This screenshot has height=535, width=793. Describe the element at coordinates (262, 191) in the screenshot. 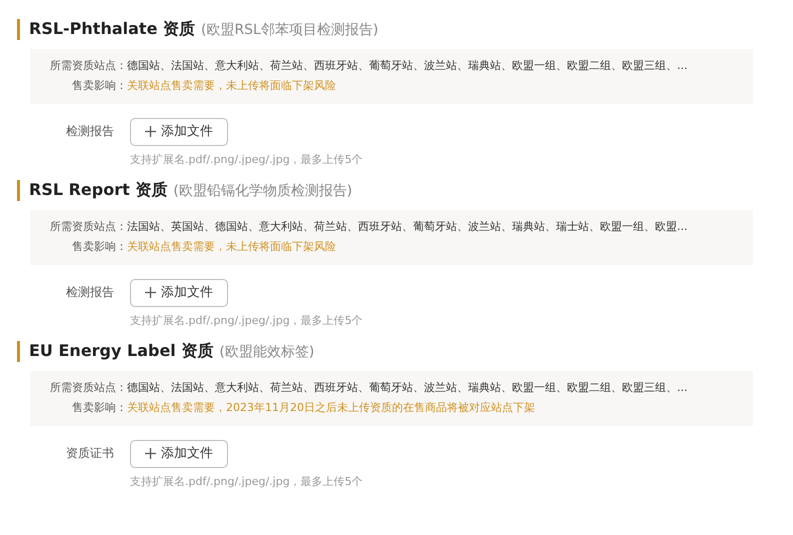

I see `section-subtitle: (欧盟铅镉化学物质检测报告)` at that location.